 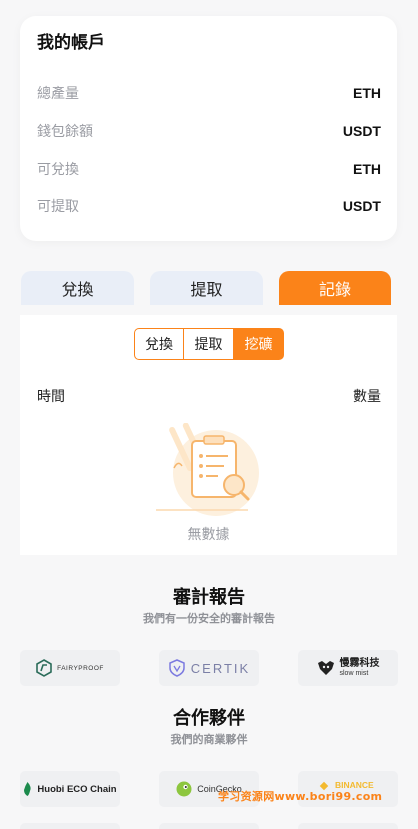 I want to click on column-time: 時間, so click(x=51, y=397).